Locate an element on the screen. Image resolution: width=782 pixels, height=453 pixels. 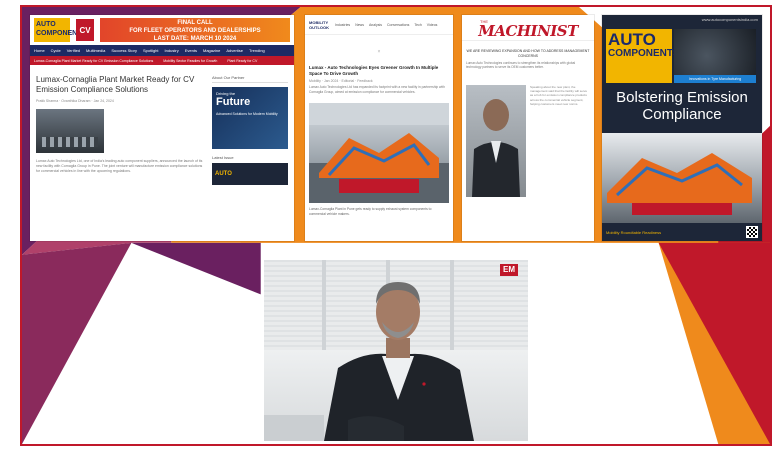
executive-figure is located at coordinates (399, 361).